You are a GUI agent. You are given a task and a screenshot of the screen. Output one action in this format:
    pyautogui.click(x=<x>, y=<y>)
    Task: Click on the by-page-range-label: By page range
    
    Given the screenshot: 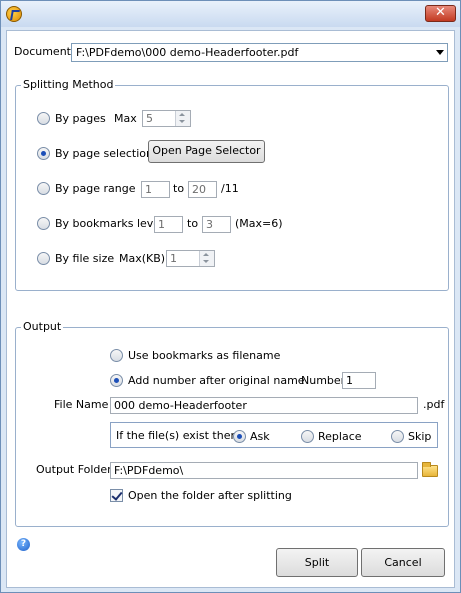 What is the action you would take?
    pyautogui.click(x=95, y=189)
    